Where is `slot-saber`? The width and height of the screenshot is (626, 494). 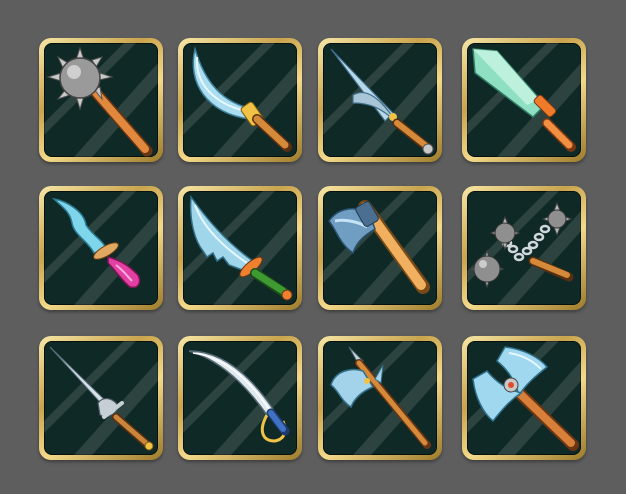 slot-saber is located at coordinates (240, 398).